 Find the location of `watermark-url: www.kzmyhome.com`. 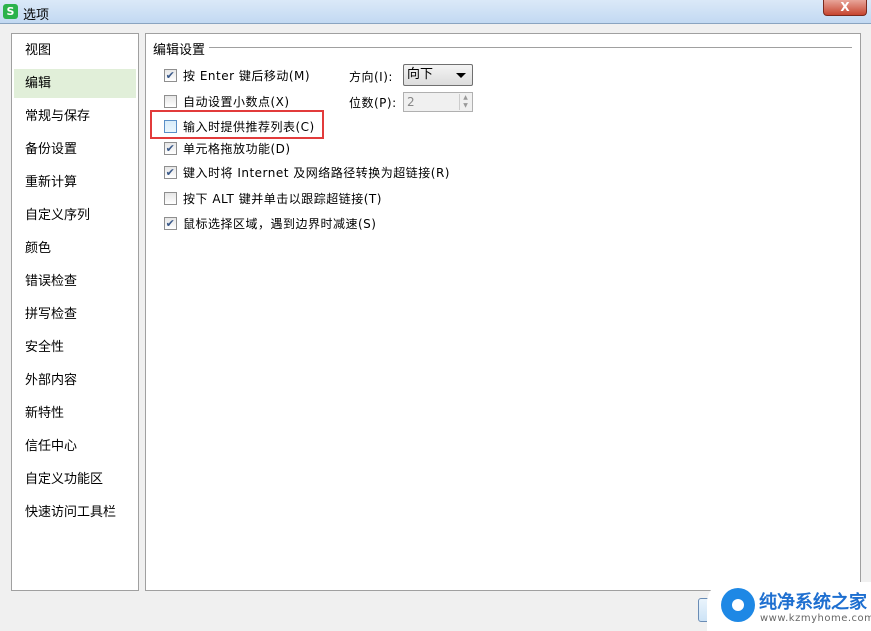

watermark-url: www.kzmyhome.com is located at coordinates (815, 618).